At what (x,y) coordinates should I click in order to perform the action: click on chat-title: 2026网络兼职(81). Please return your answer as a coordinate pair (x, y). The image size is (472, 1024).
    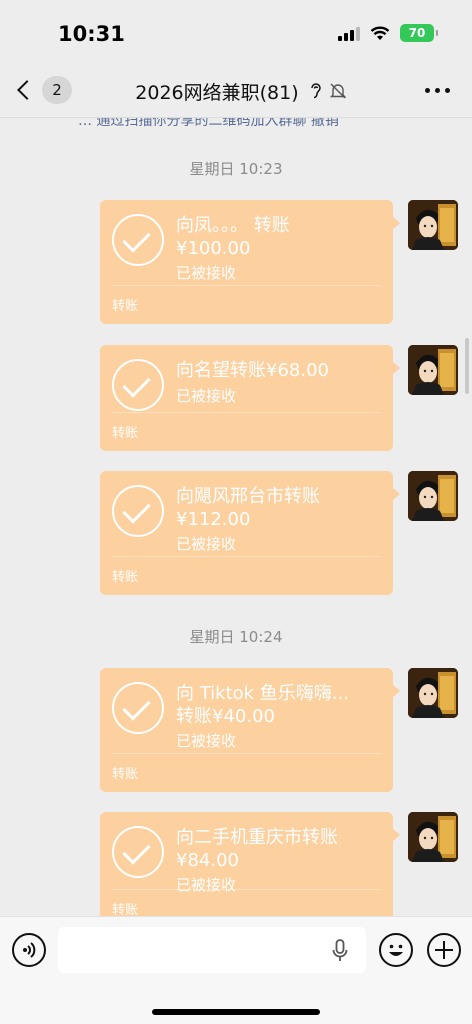
    Looking at the image, I should click on (217, 93).